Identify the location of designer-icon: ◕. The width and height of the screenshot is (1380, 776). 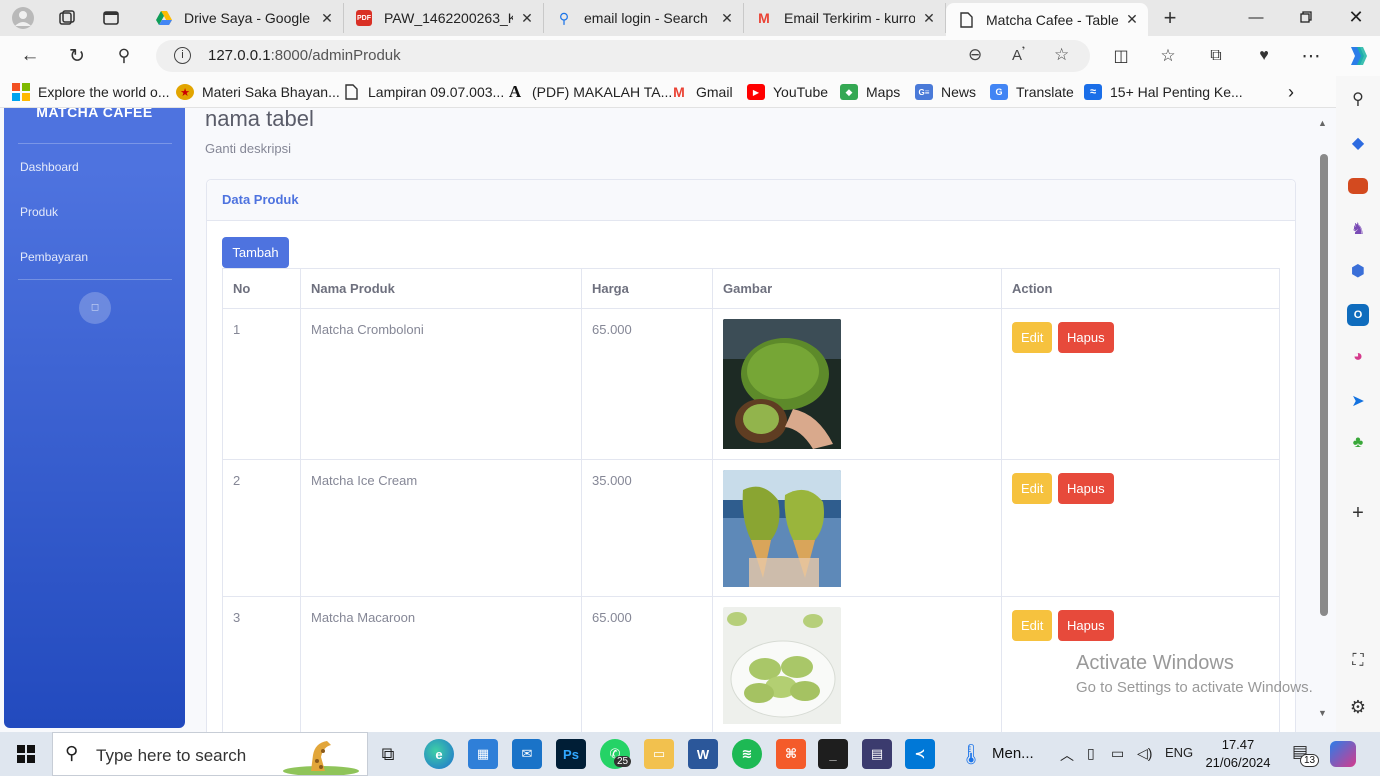
(1358, 357).